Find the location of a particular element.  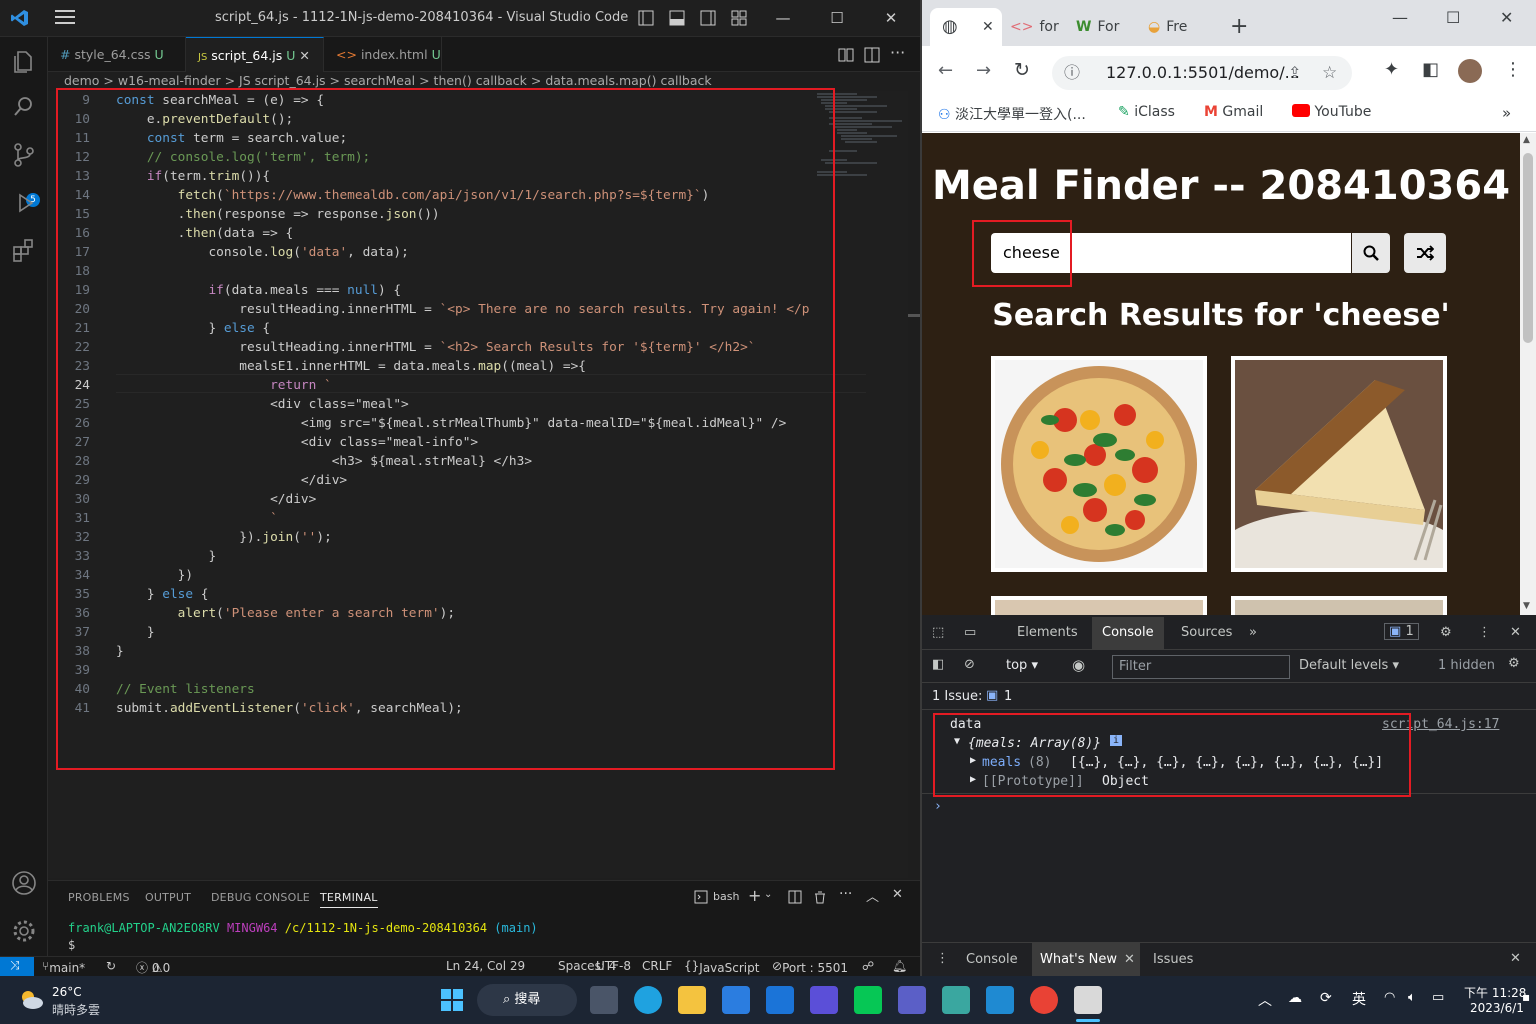

page-scrollbar: ▲ ▼ is located at coordinates (1528, 374).